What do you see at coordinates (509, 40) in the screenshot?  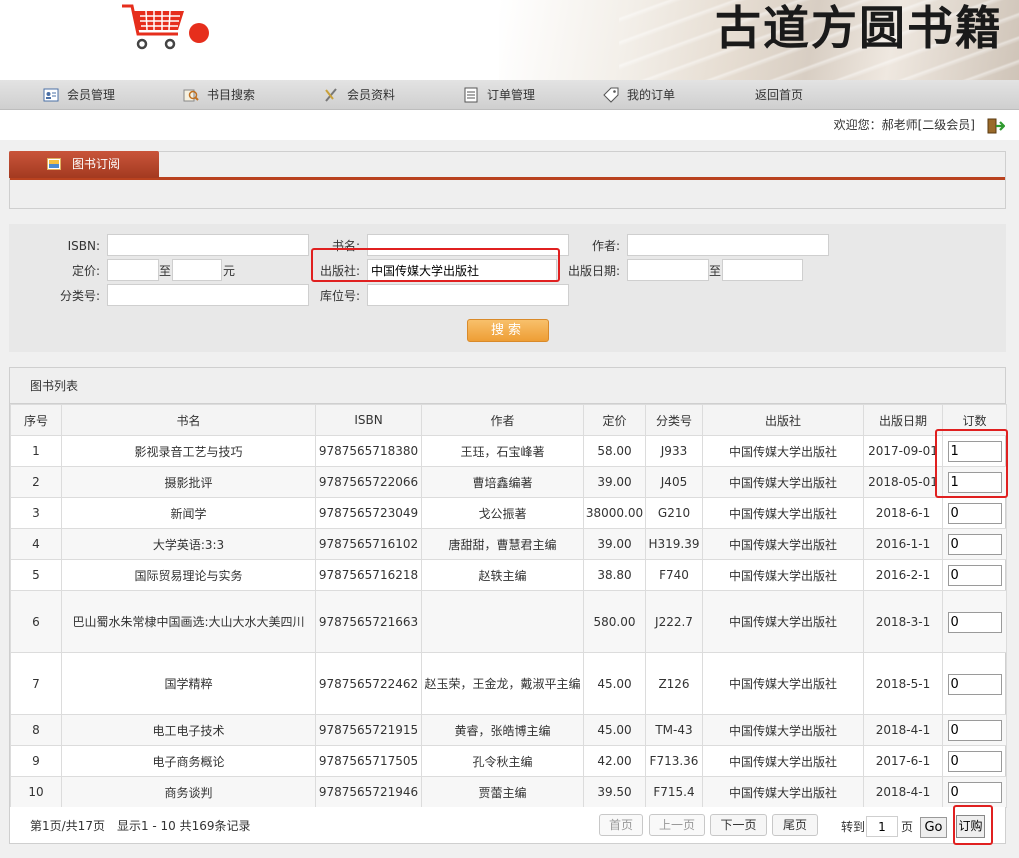 I see `site-banner: 古道方圆书籍` at bounding box center [509, 40].